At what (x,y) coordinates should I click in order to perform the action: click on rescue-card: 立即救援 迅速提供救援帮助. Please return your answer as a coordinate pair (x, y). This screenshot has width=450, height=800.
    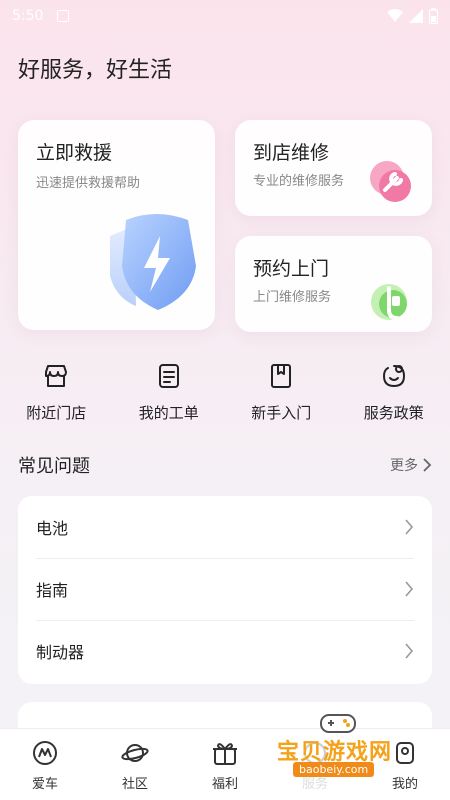
    Looking at the image, I should click on (116, 225).